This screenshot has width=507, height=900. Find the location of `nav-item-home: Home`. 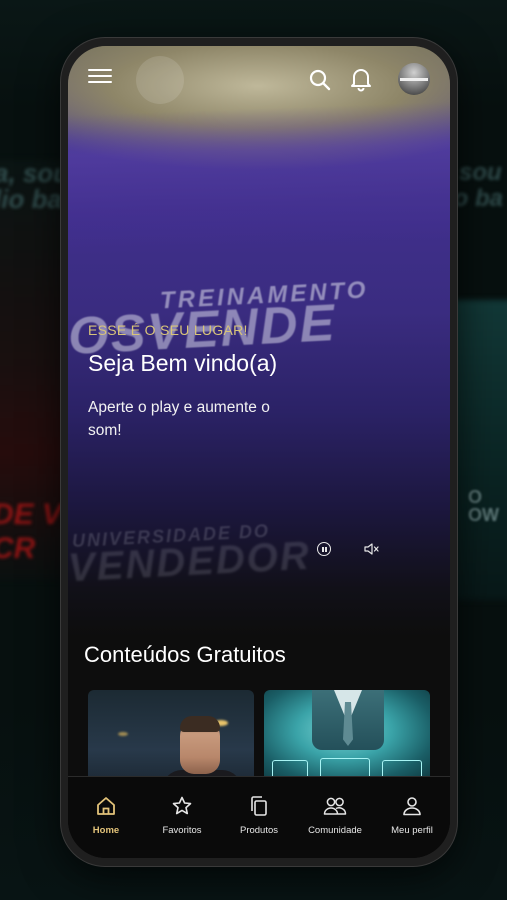

nav-item-home: Home is located at coordinates (106, 819).